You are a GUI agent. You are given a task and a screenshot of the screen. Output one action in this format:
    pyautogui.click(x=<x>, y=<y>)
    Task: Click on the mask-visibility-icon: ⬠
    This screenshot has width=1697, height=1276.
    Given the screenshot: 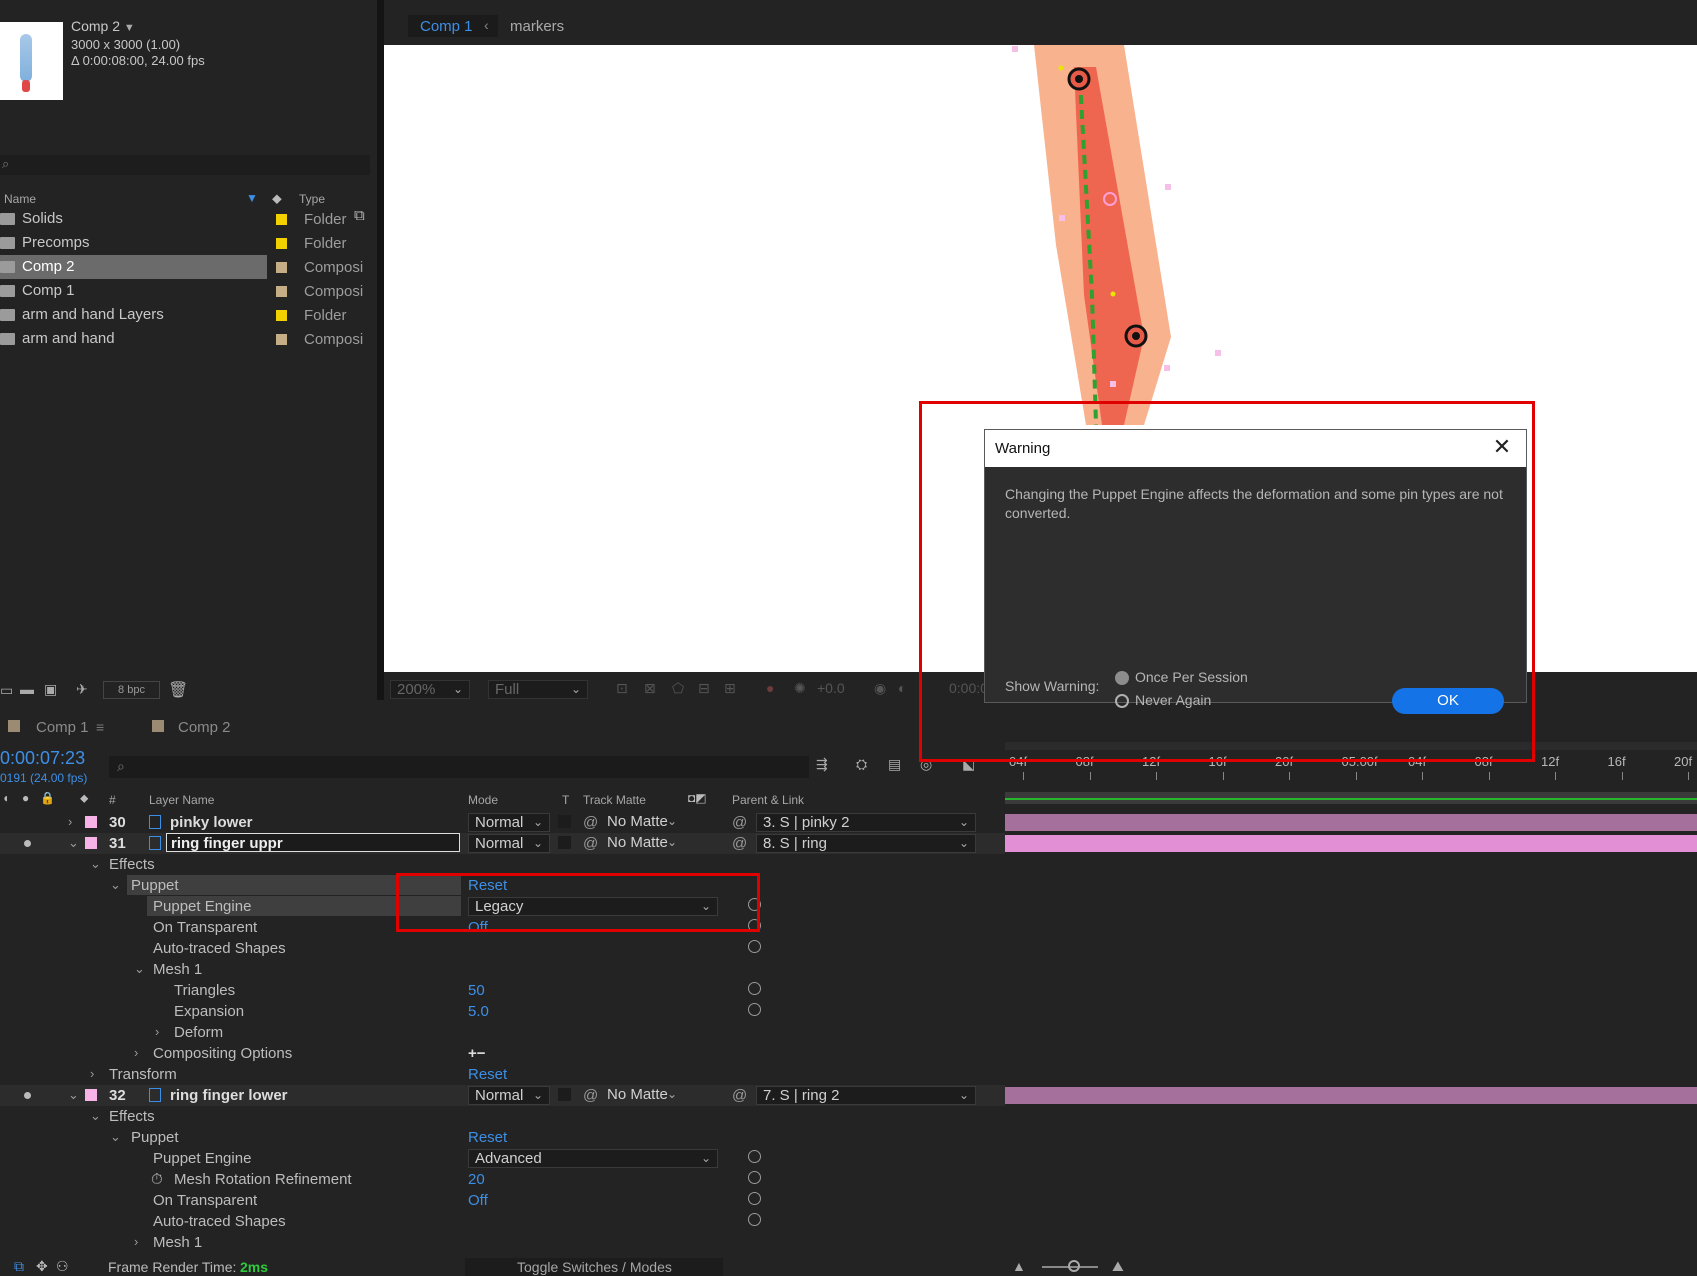 What is the action you would take?
    pyautogui.click(x=678, y=688)
    